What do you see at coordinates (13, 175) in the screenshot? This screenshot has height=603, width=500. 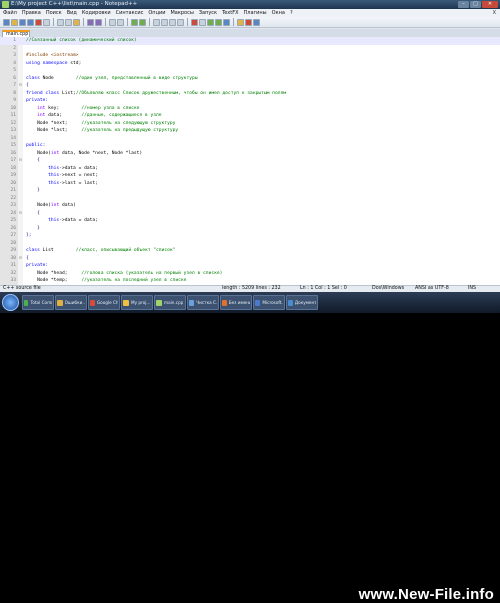 I see `line-number: 19` at bounding box center [13, 175].